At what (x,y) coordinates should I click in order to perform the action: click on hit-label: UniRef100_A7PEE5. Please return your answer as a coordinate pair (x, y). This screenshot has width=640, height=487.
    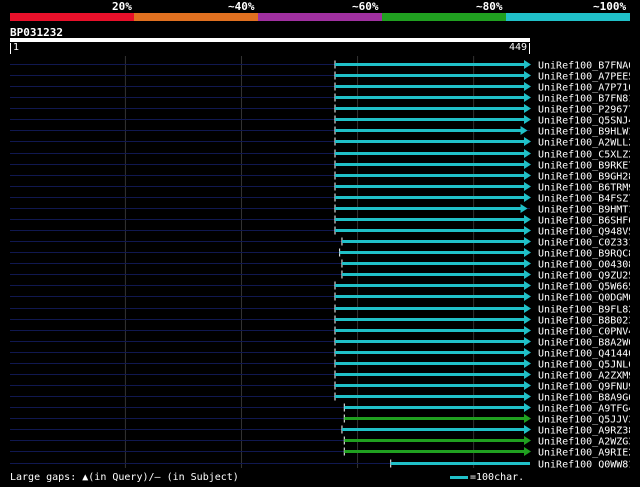
    Looking at the image, I should click on (584, 77).